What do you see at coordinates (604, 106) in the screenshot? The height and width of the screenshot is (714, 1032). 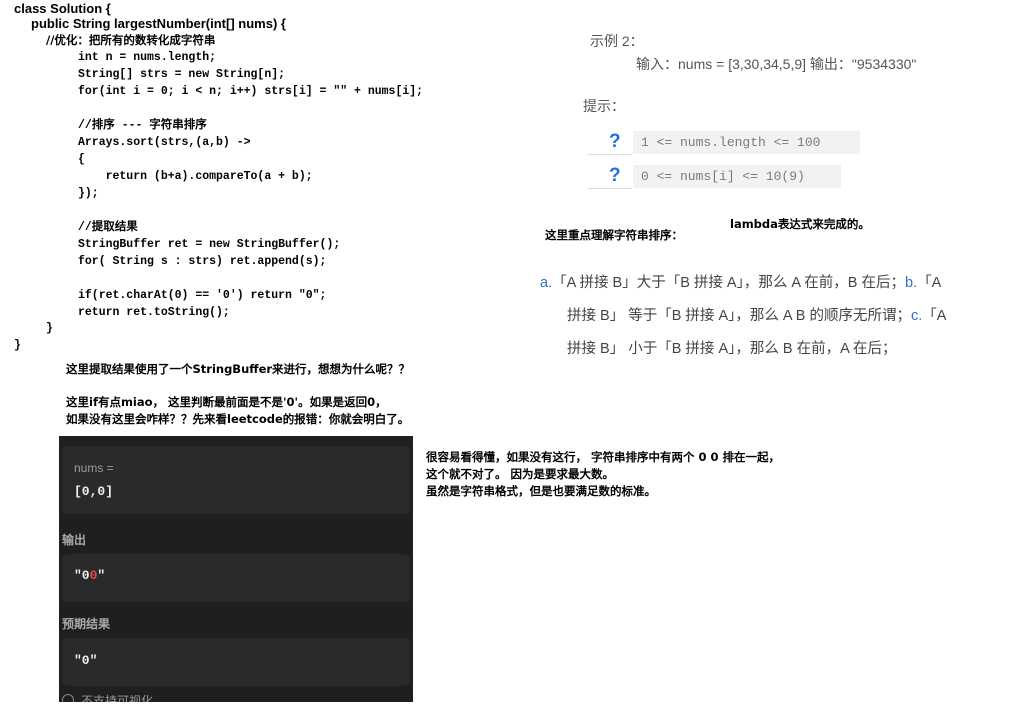 I see `hint-title: 提示：` at bounding box center [604, 106].